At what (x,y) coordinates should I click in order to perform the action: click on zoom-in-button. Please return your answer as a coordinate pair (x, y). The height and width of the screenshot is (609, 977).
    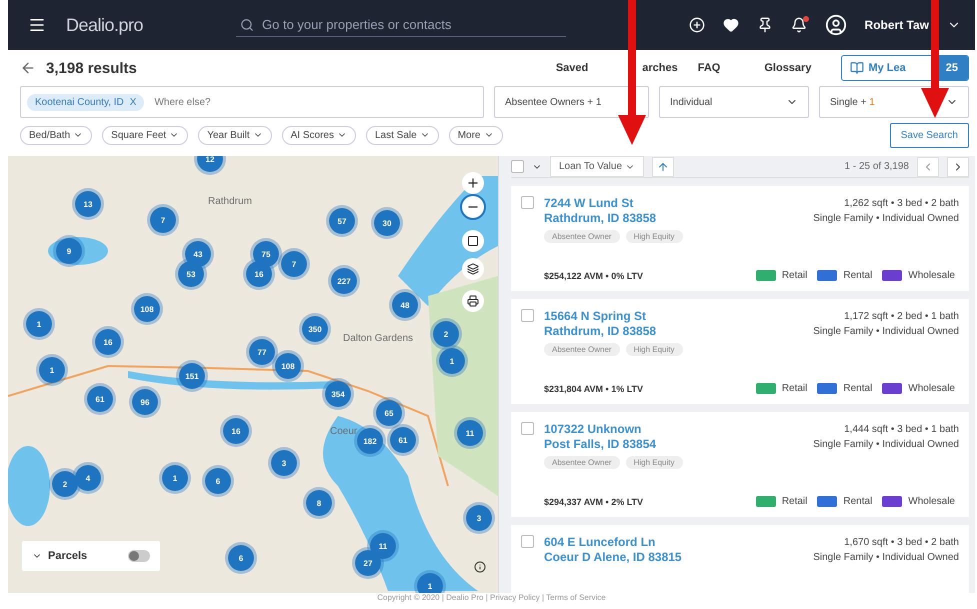
    Looking at the image, I should click on (473, 183).